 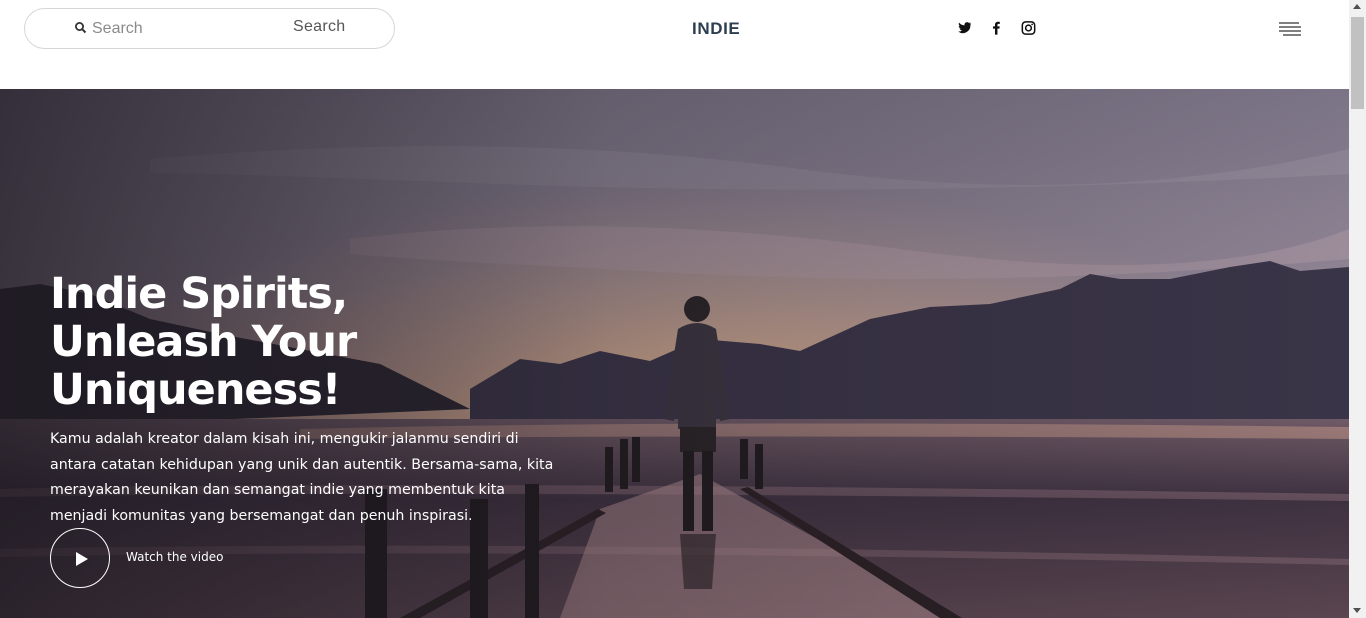 What do you see at coordinates (1028, 28) in the screenshot?
I see `instagram-icon` at bounding box center [1028, 28].